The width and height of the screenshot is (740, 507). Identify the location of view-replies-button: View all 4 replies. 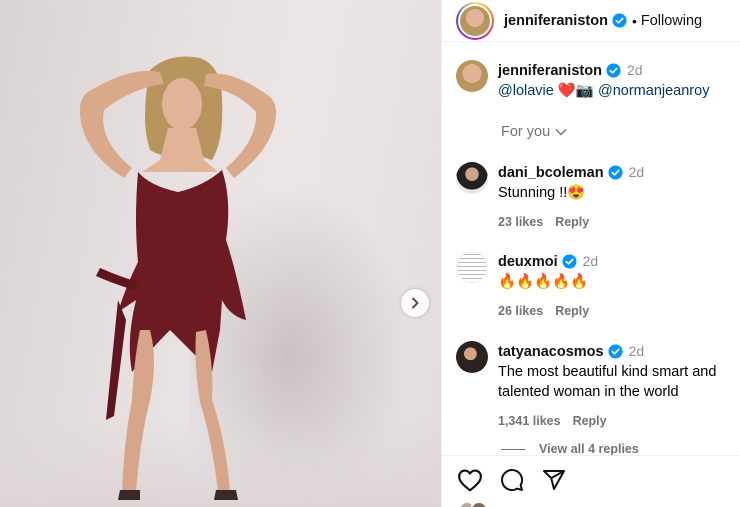
(570, 449).